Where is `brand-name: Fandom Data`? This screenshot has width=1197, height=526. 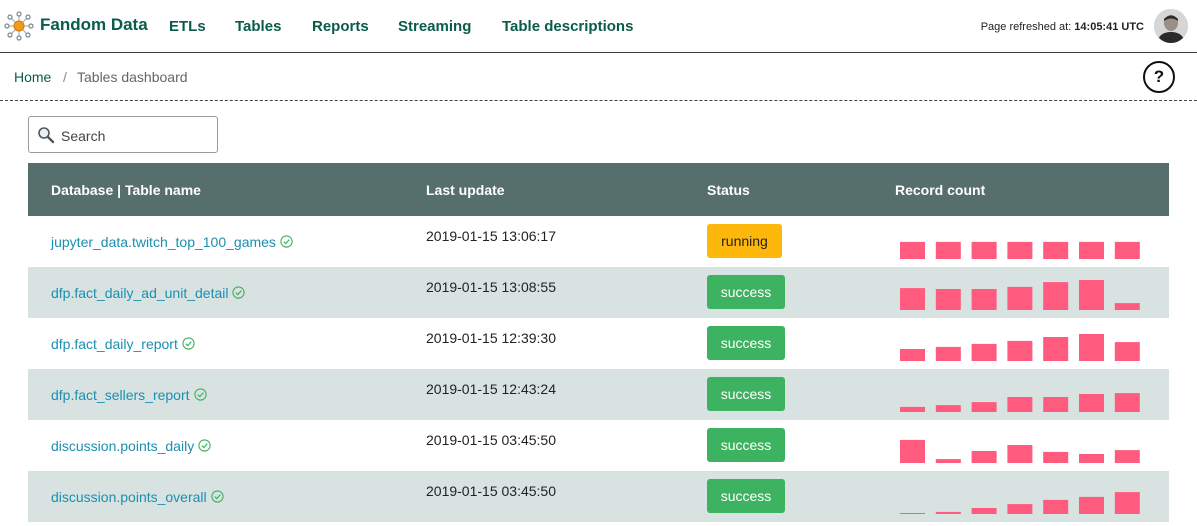 brand-name: Fandom Data is located at coordinates (94, 25).